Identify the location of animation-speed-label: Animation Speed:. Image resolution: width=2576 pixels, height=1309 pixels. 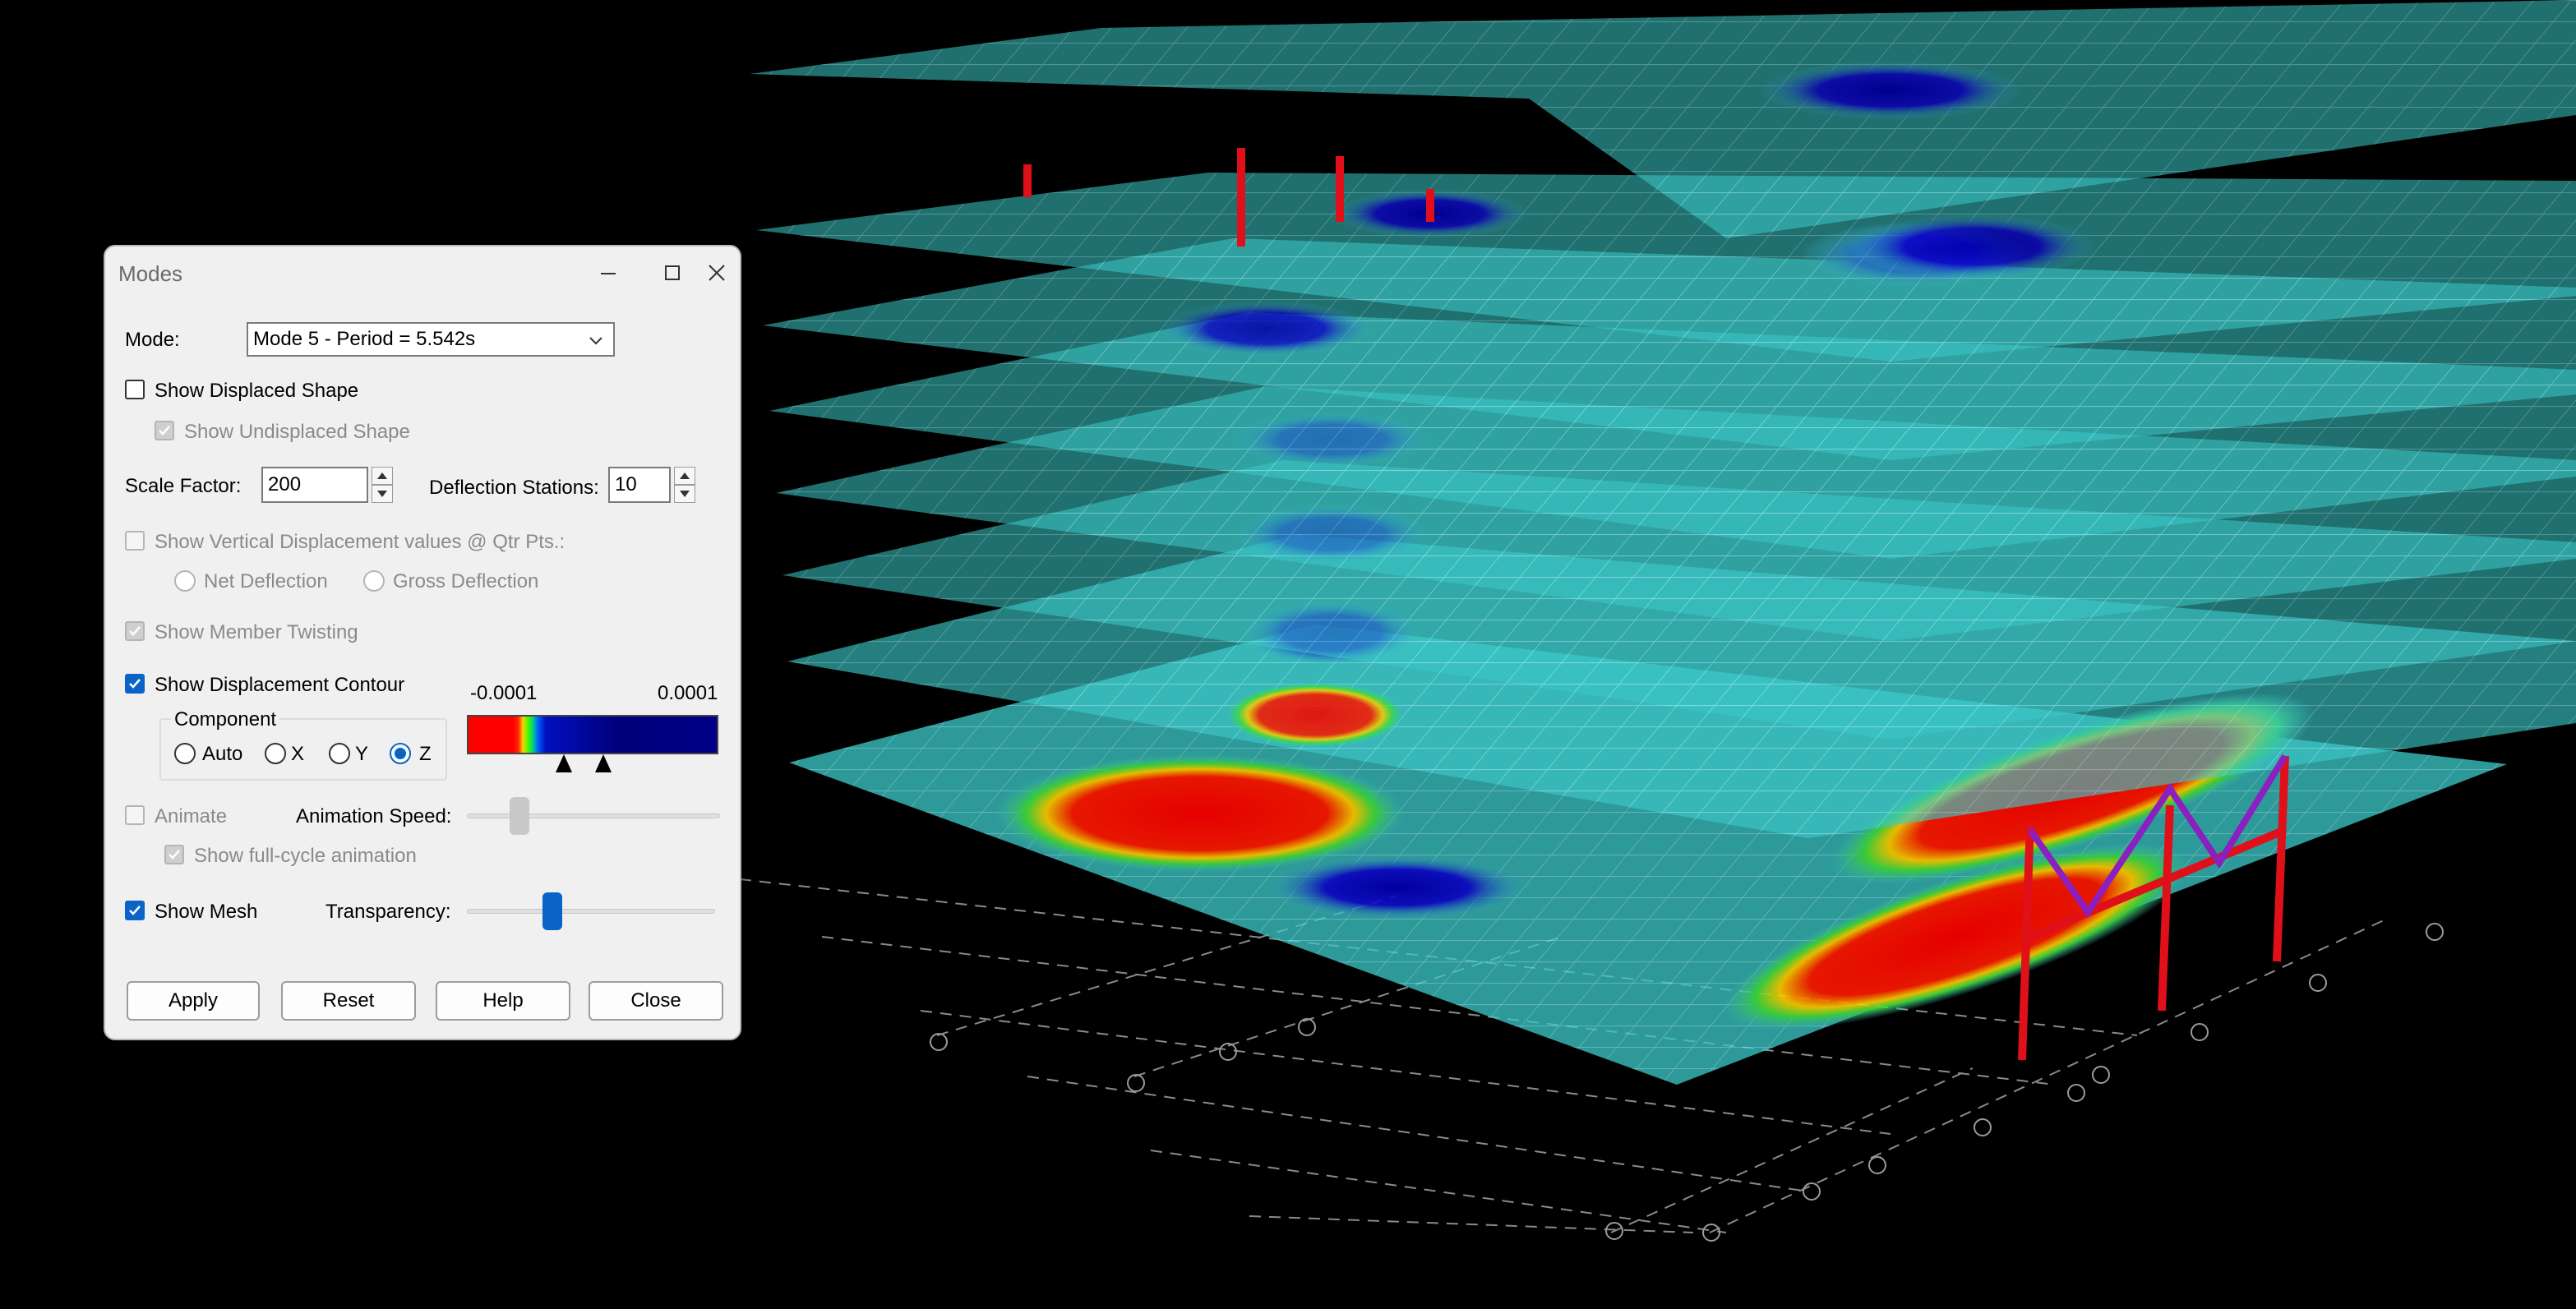
(374, 816).